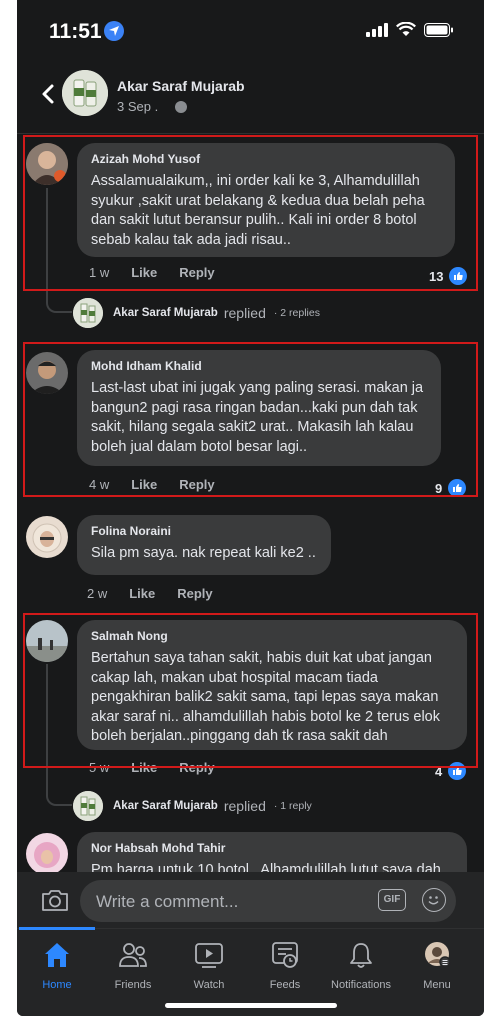 This screenshot has width=499, height=1024. I want to click on back-chevron-icon, so click(49, 94).